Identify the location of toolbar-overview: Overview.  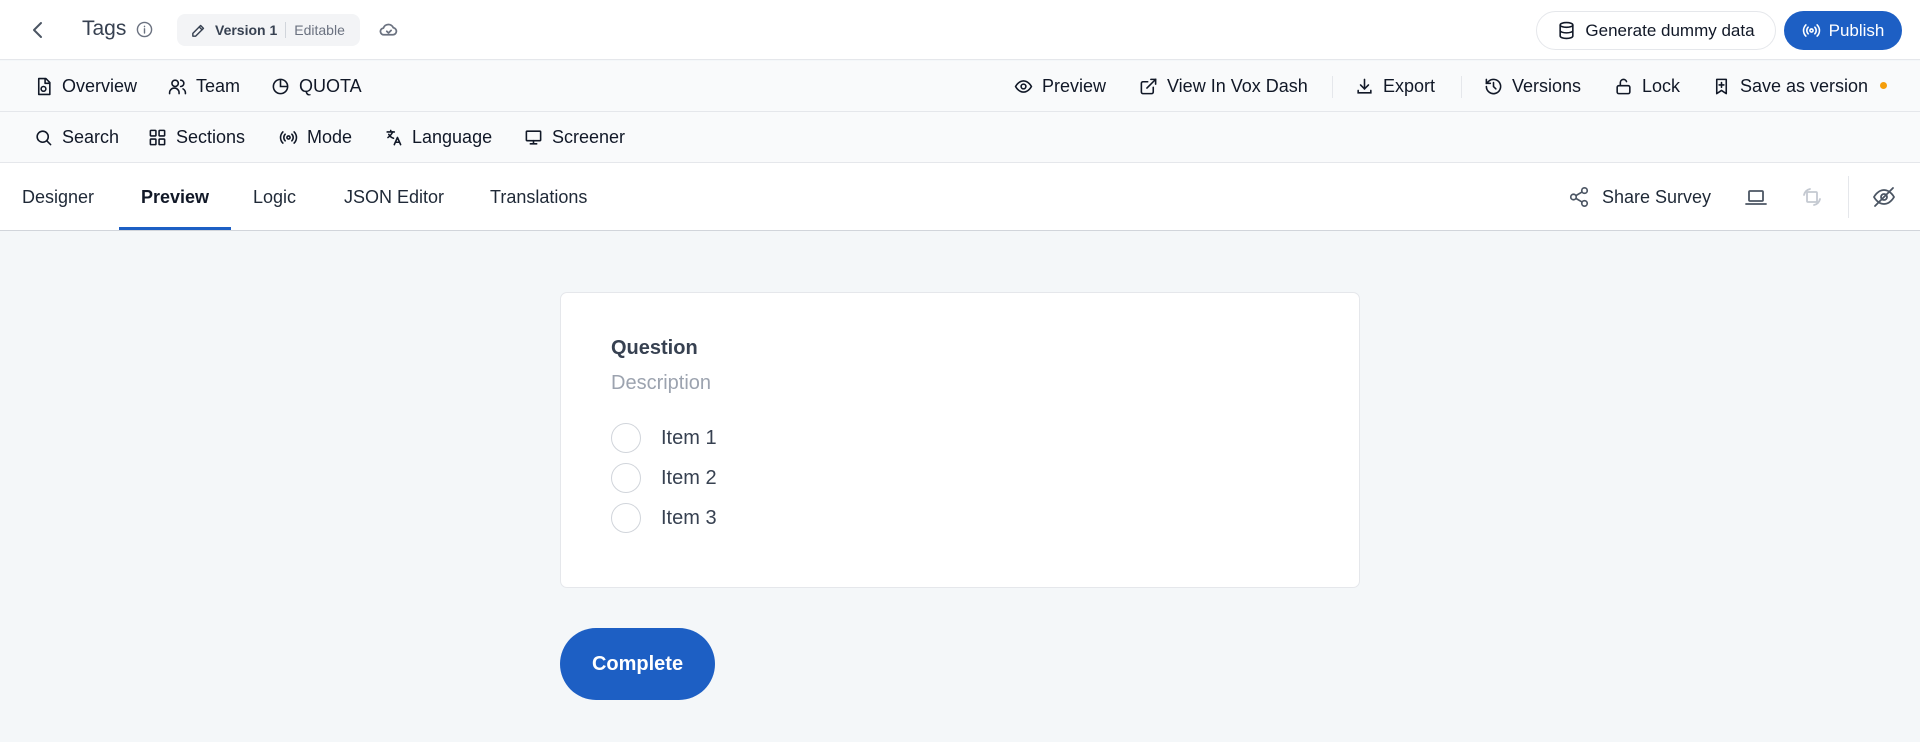
(85, 86).